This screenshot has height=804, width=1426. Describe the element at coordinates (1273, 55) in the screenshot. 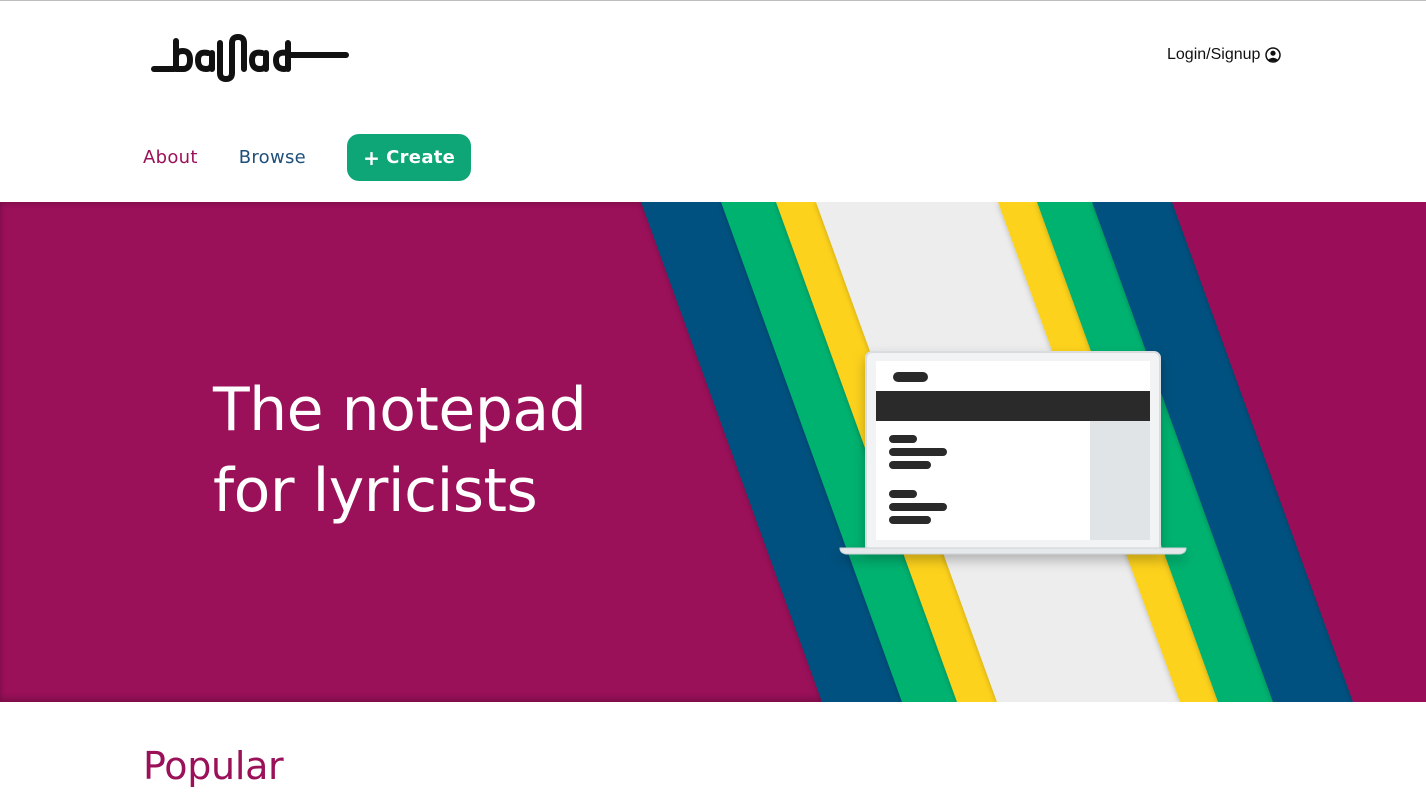

I see `user-circle-icon` at that location.